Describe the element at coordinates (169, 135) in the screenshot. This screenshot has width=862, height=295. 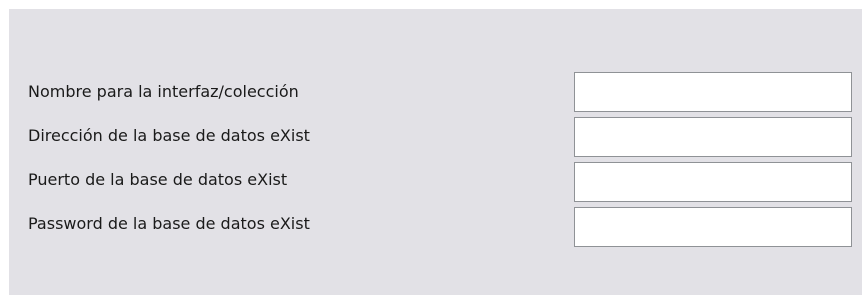
I see `label-exist-address: Dirección de la base de datos eXist` at that location.